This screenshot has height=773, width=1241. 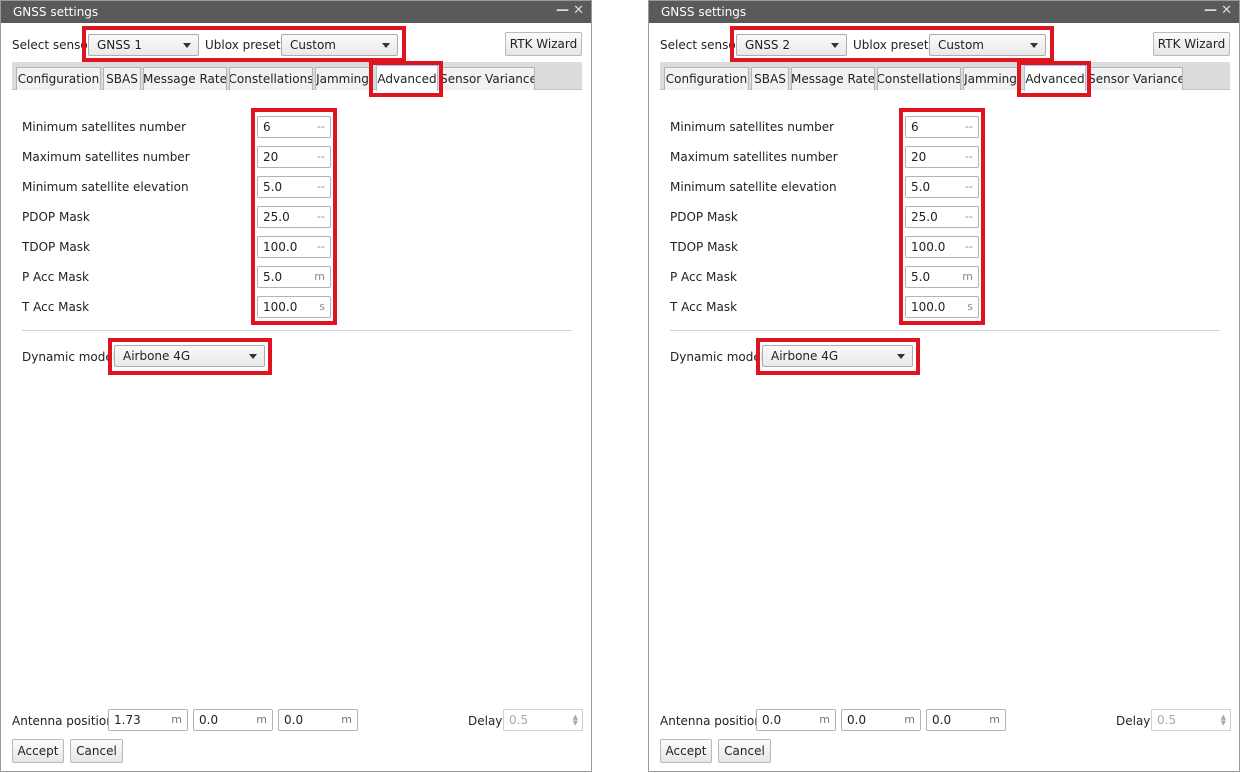 I want to click on sensor-select-value: GNSS 1, so click(x=119, y=45).